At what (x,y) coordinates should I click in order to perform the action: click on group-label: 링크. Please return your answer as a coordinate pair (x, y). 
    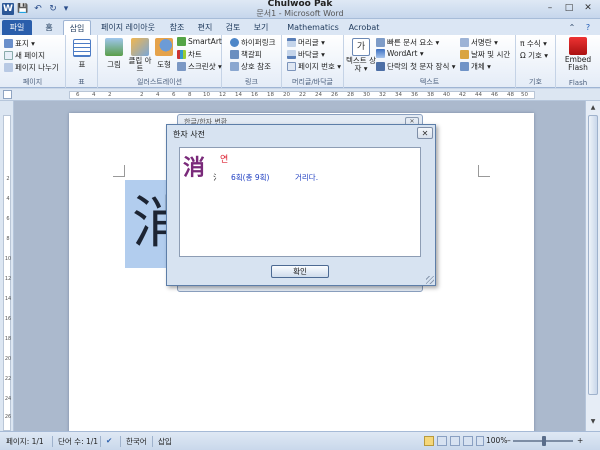
    Looking at the image, I should click on (251, 82).